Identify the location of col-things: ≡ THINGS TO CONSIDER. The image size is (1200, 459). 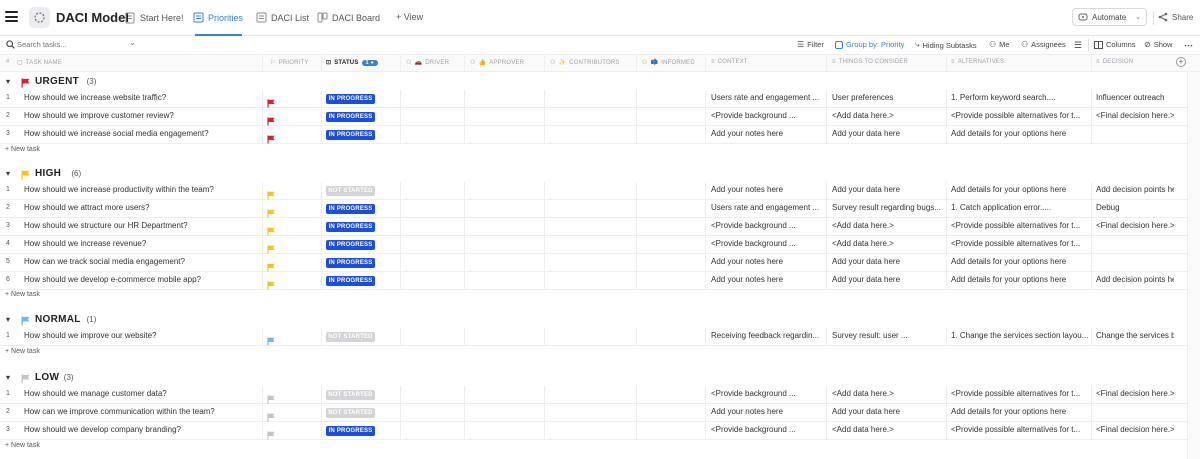
(870, 62).